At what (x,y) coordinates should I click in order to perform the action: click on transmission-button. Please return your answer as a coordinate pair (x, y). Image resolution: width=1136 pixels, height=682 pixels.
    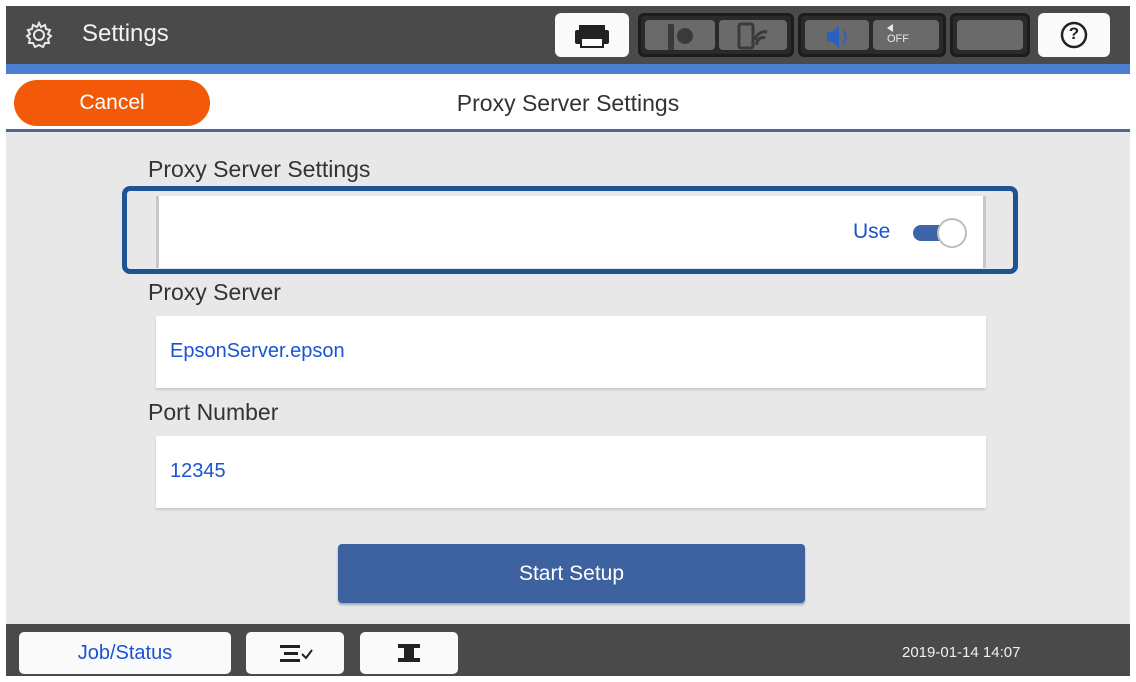
    Looking at the image, I should click on (409, 653).